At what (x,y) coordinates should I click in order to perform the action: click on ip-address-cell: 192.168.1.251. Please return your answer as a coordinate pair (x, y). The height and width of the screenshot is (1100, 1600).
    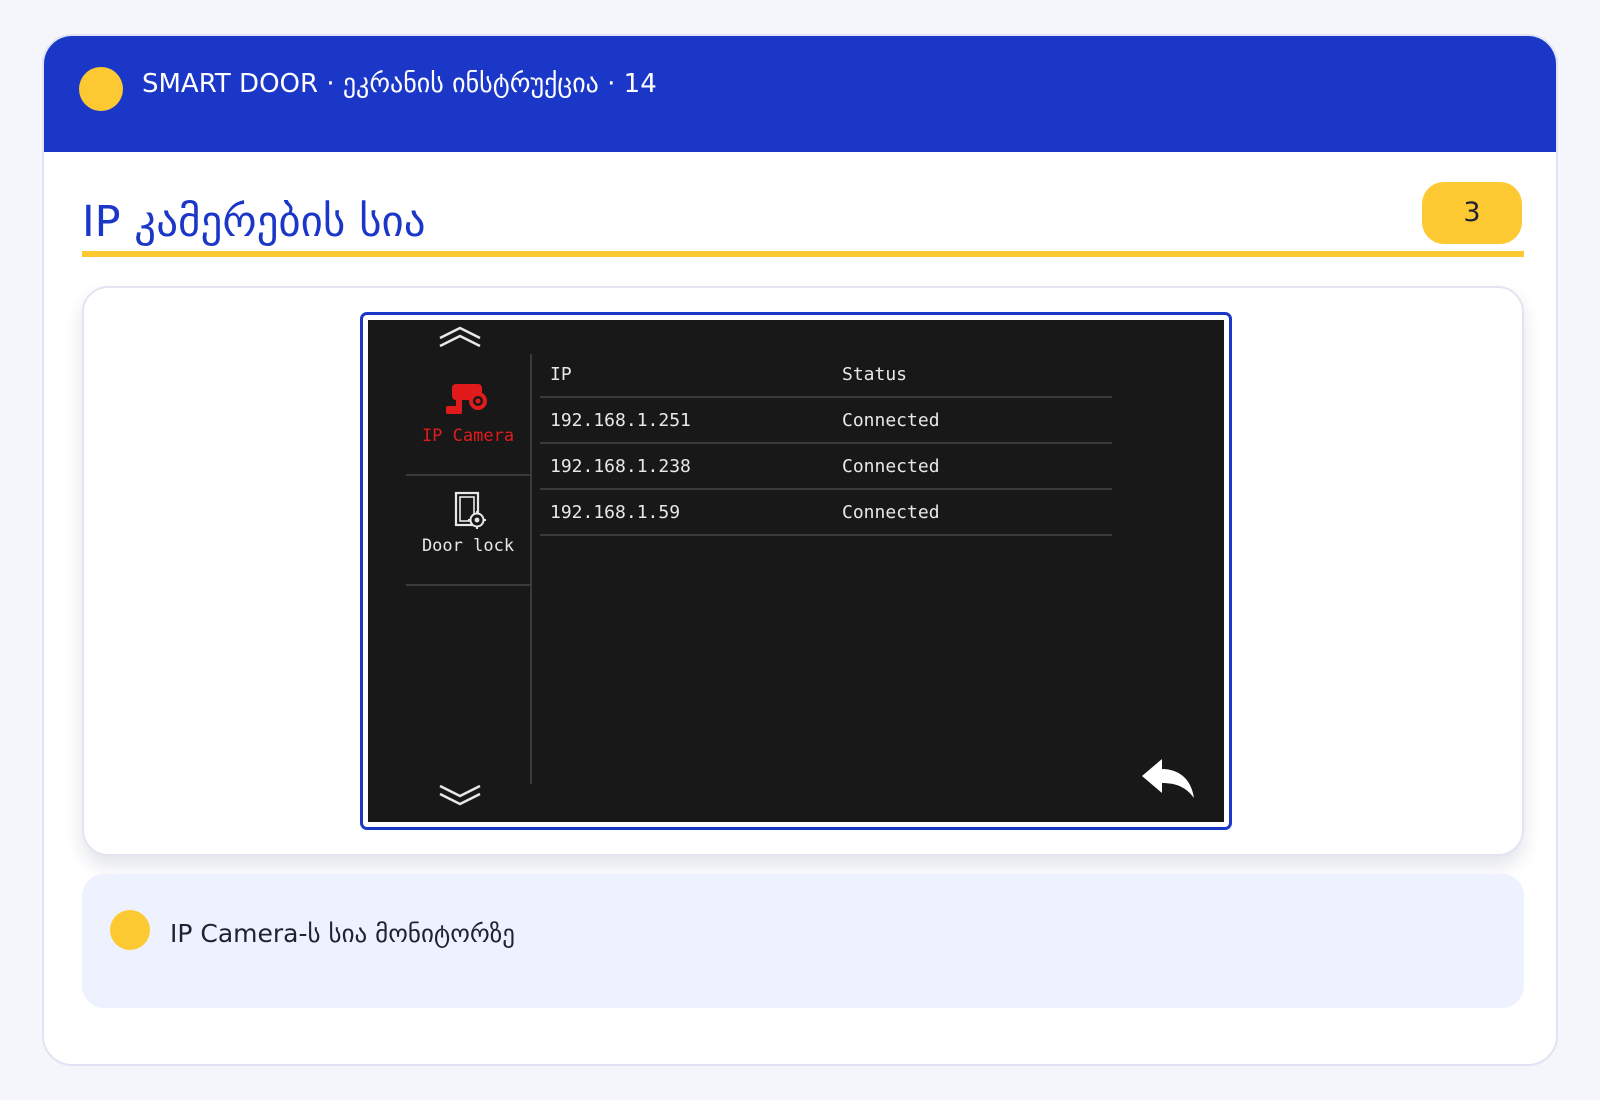
    Looking at the image, I should click on (620, 420).